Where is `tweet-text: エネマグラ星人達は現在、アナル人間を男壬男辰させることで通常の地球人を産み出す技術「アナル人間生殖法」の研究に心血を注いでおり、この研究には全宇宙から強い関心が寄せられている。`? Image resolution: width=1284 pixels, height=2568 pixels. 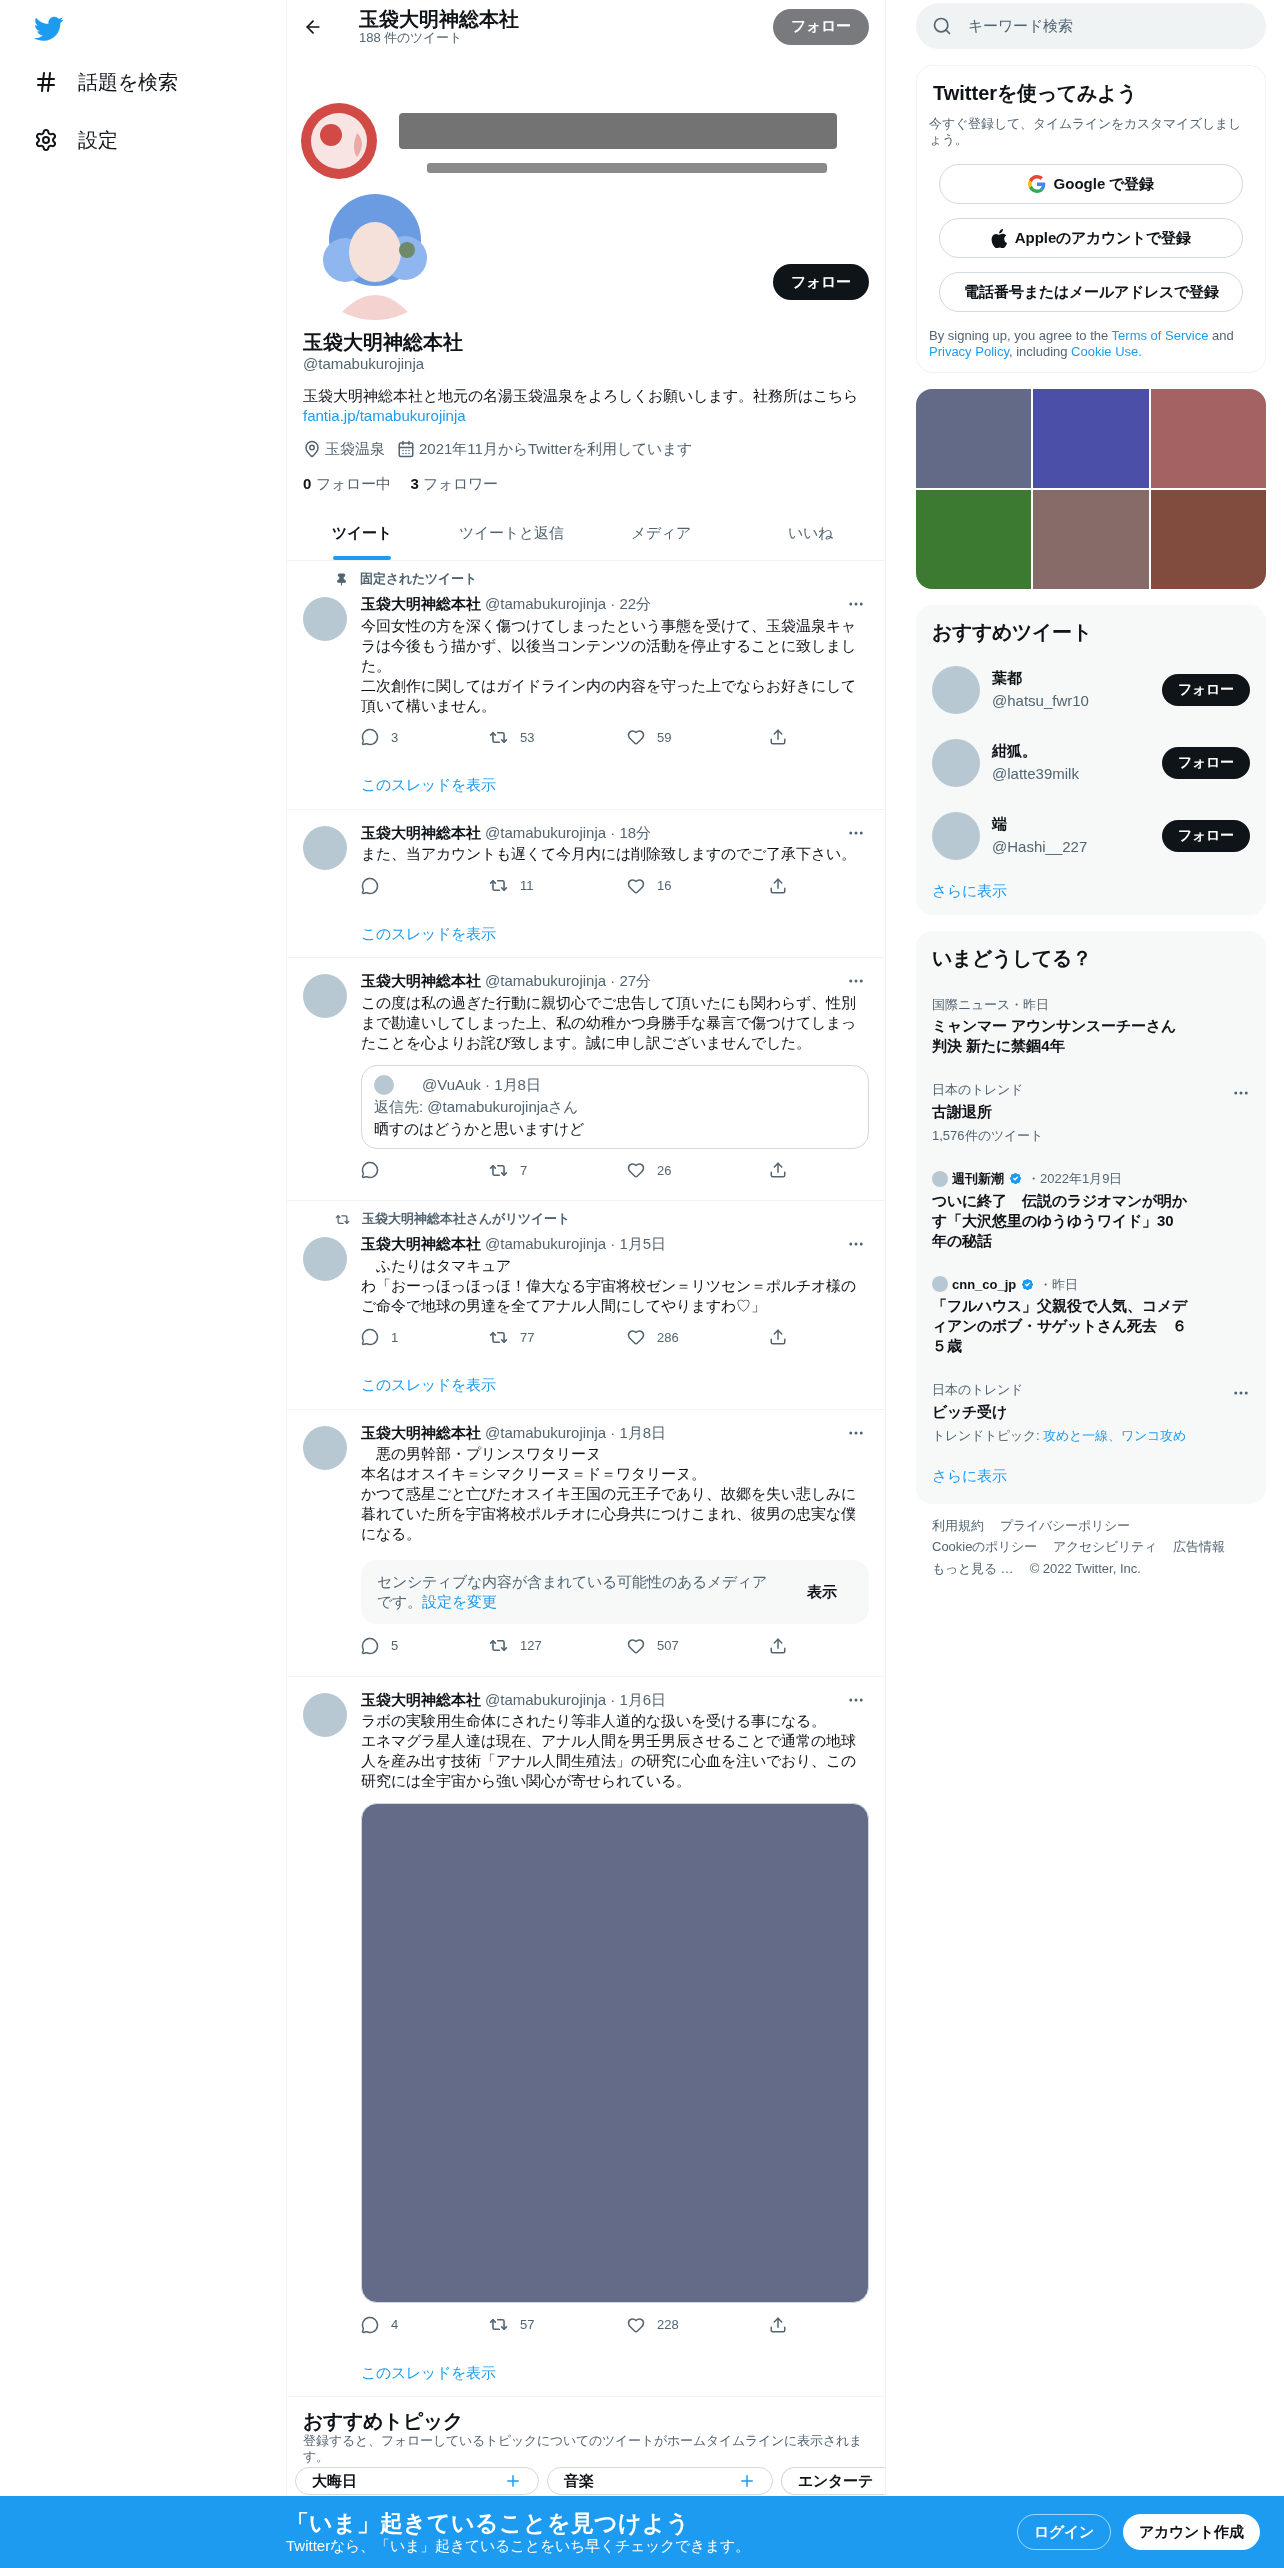
tweet-text: エネマグラ星人達は現在、アナル人間を男壬男辰させることで通常の地球人を産み出す技術「アナル人間生殖法」の研究に心血を注いでおり、この研究には全宇宙から強い関心が寄せられている。 is located at coordinates (609, 1761).